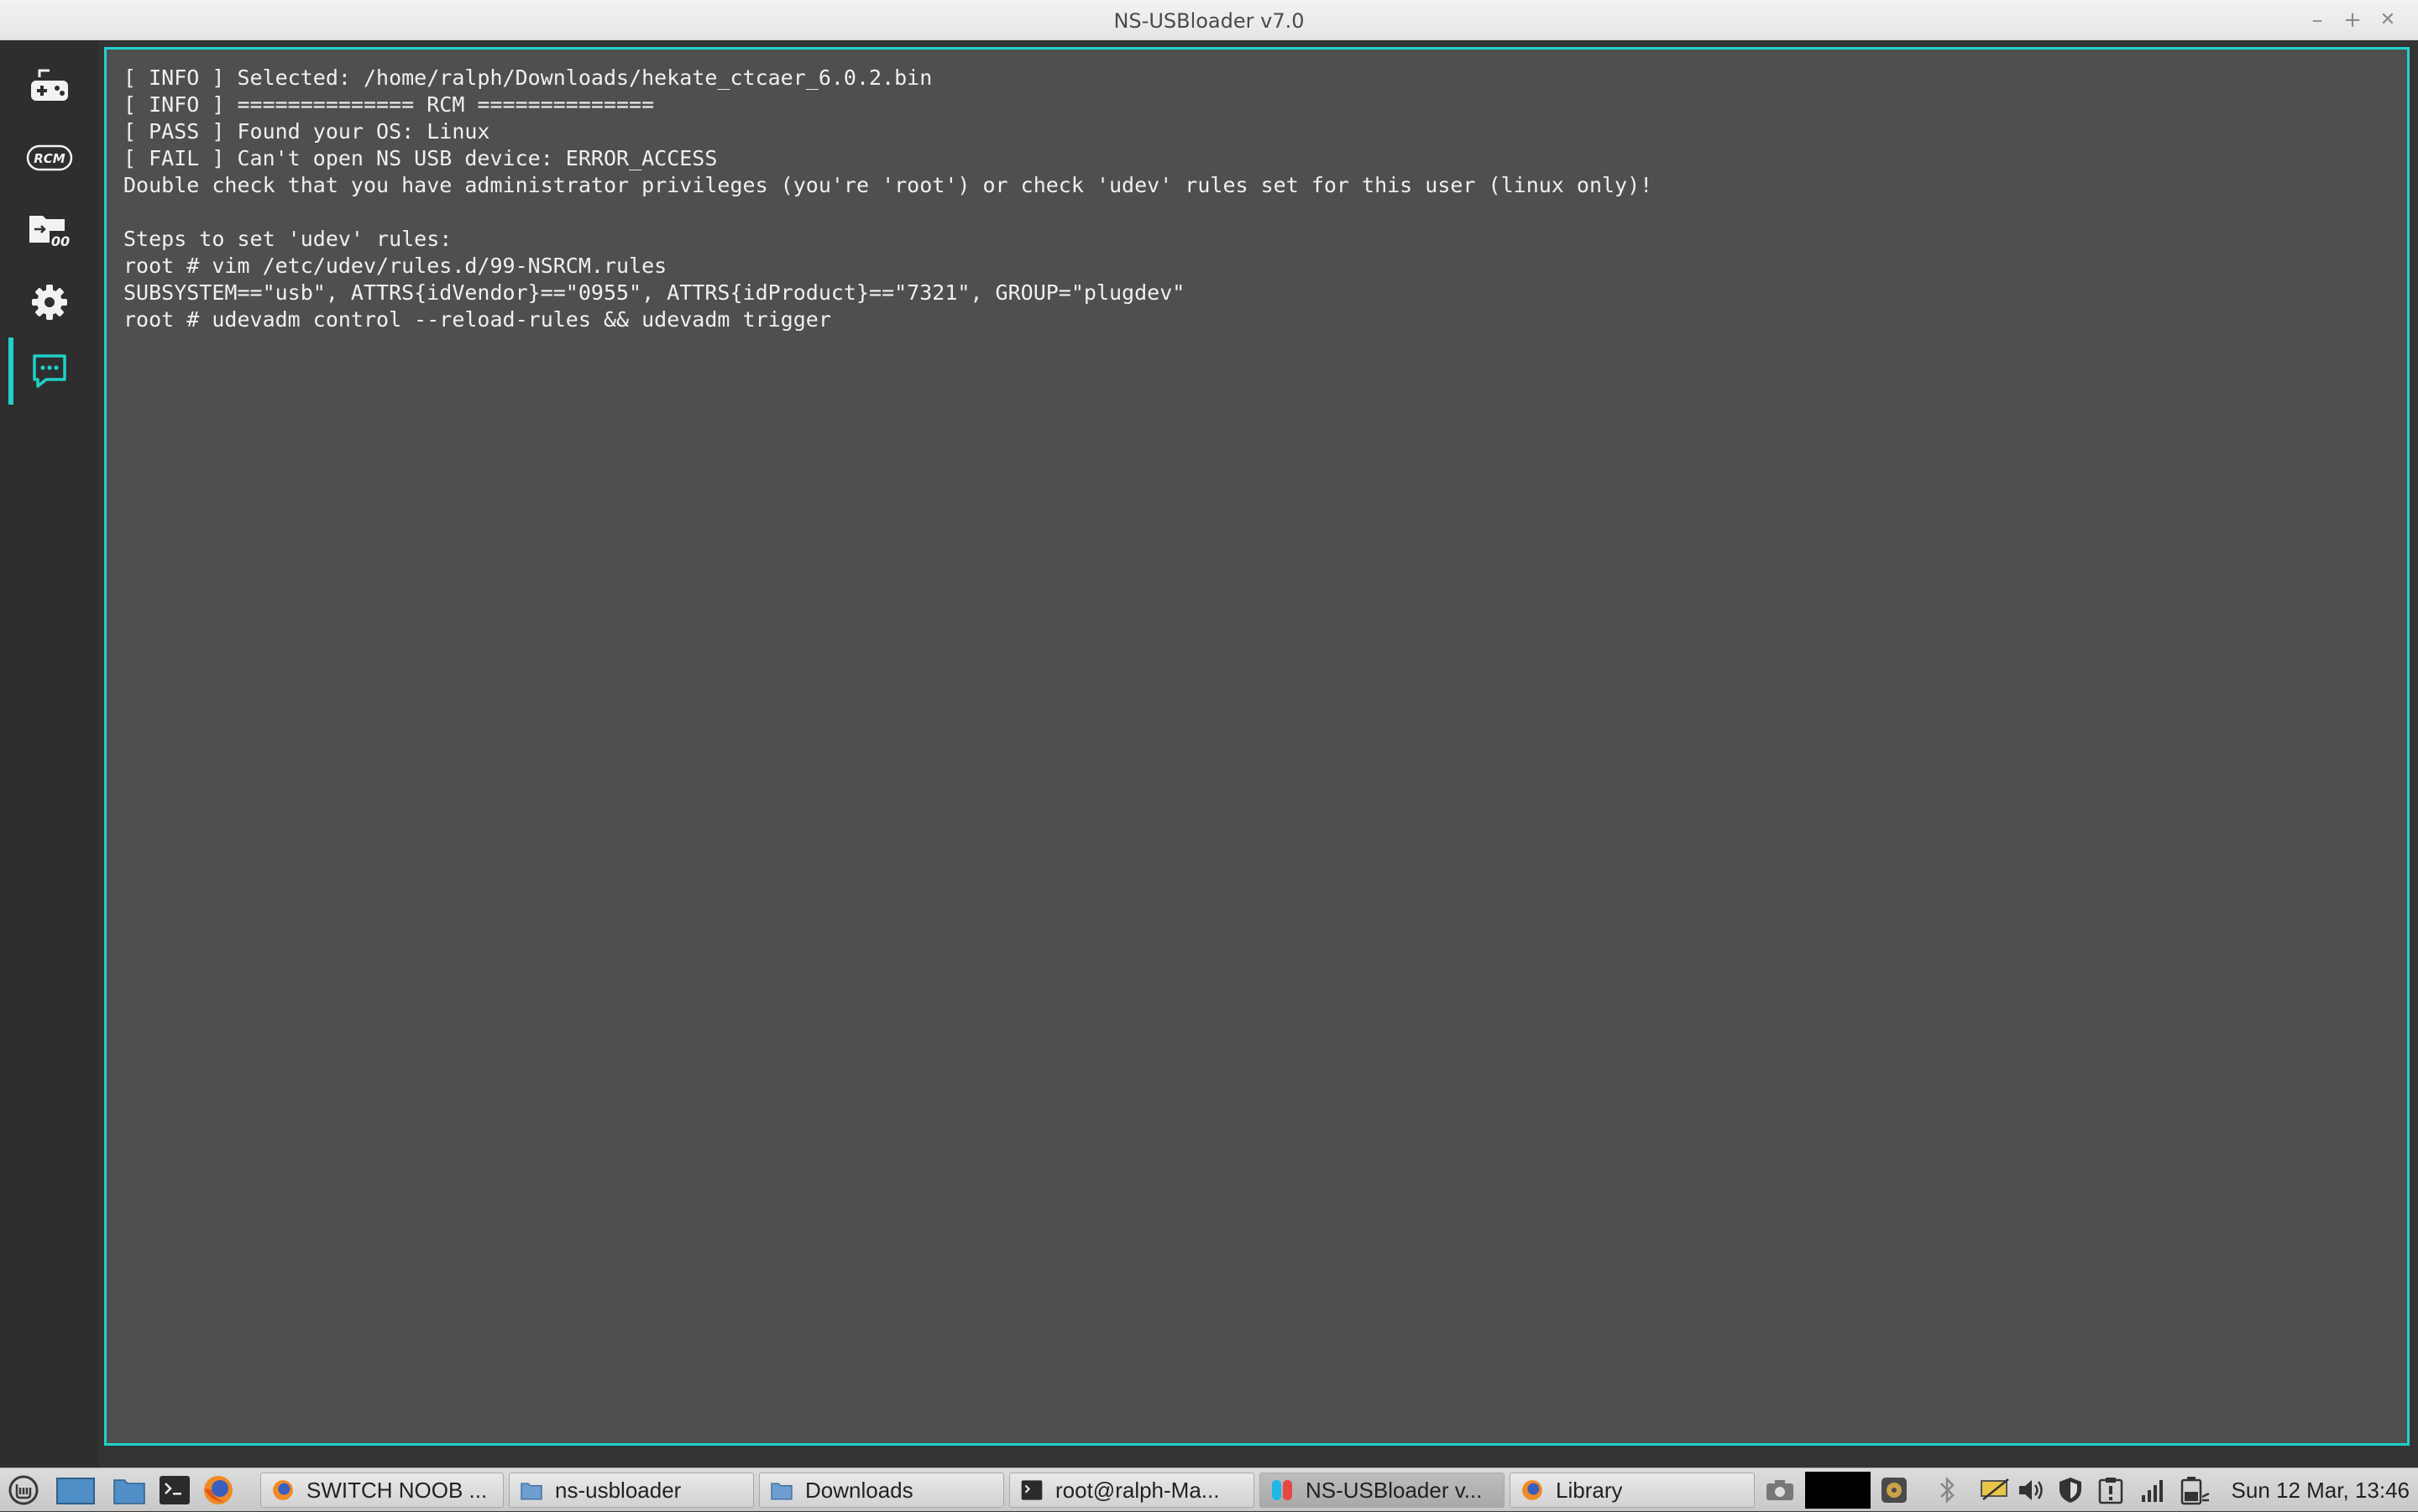  I want to click on volume-applet, so click(2032, 1490).